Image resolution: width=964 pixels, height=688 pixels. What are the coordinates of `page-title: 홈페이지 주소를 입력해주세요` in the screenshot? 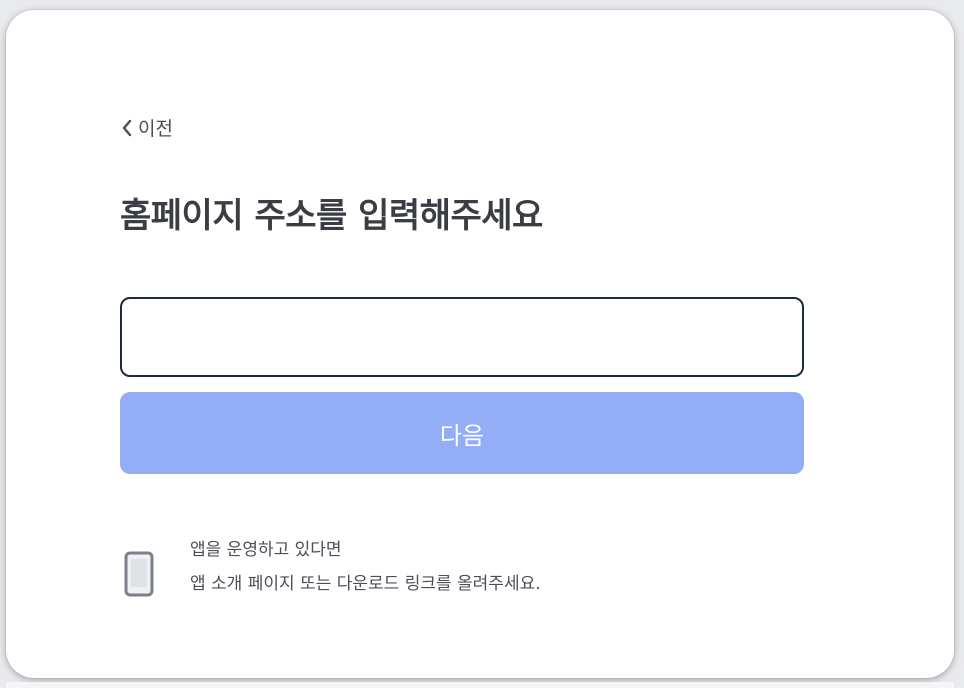 It's located at (331, 216).